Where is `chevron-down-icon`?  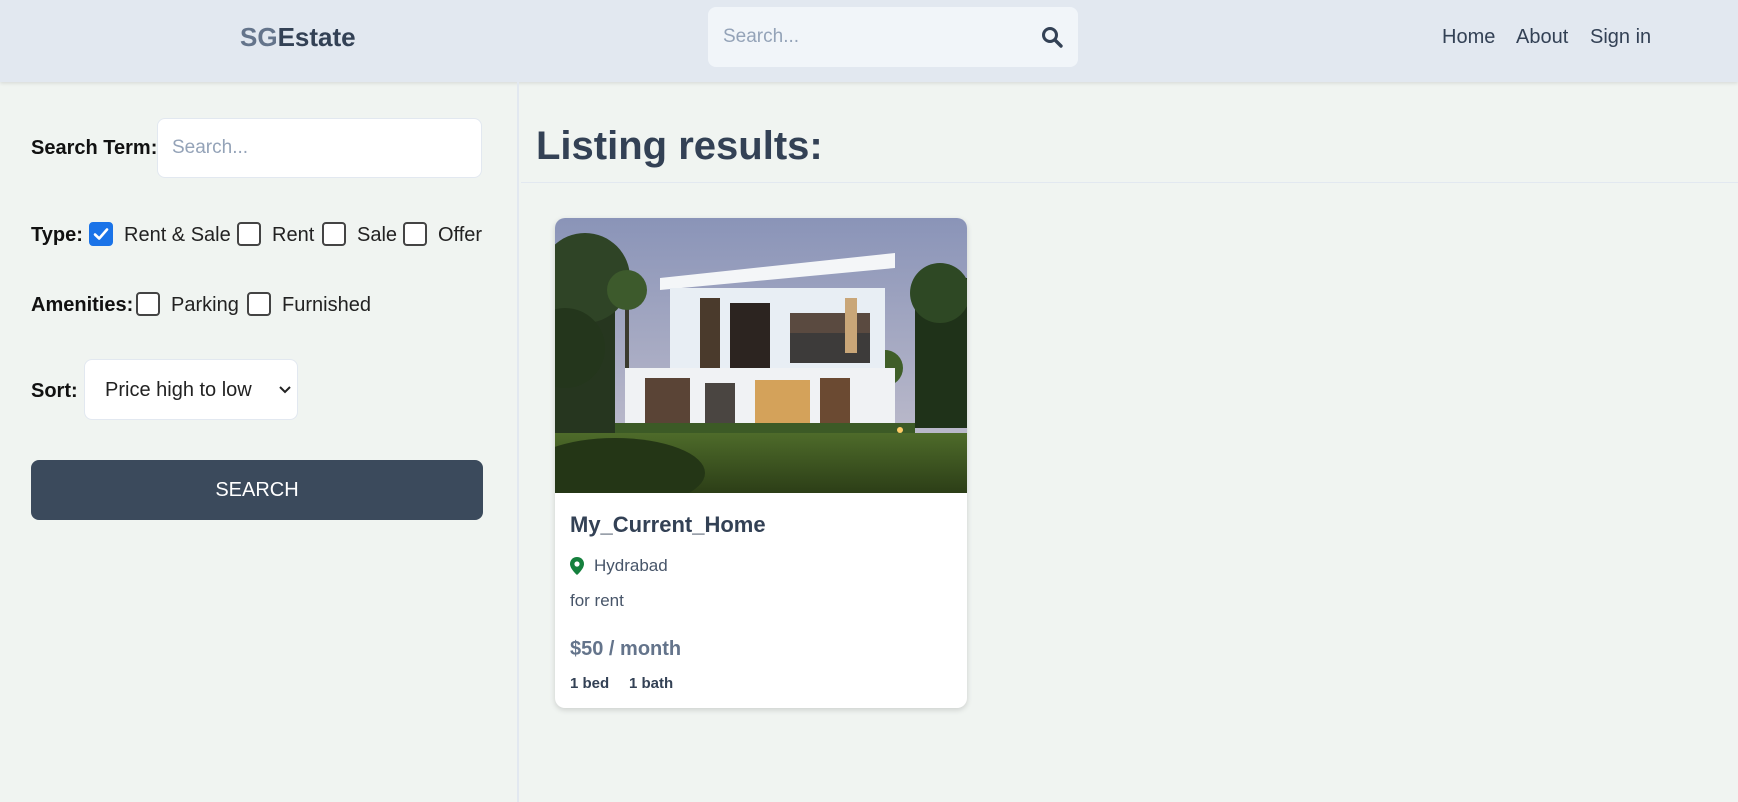 chevron-down-icon is located at coordinates (285, 390).